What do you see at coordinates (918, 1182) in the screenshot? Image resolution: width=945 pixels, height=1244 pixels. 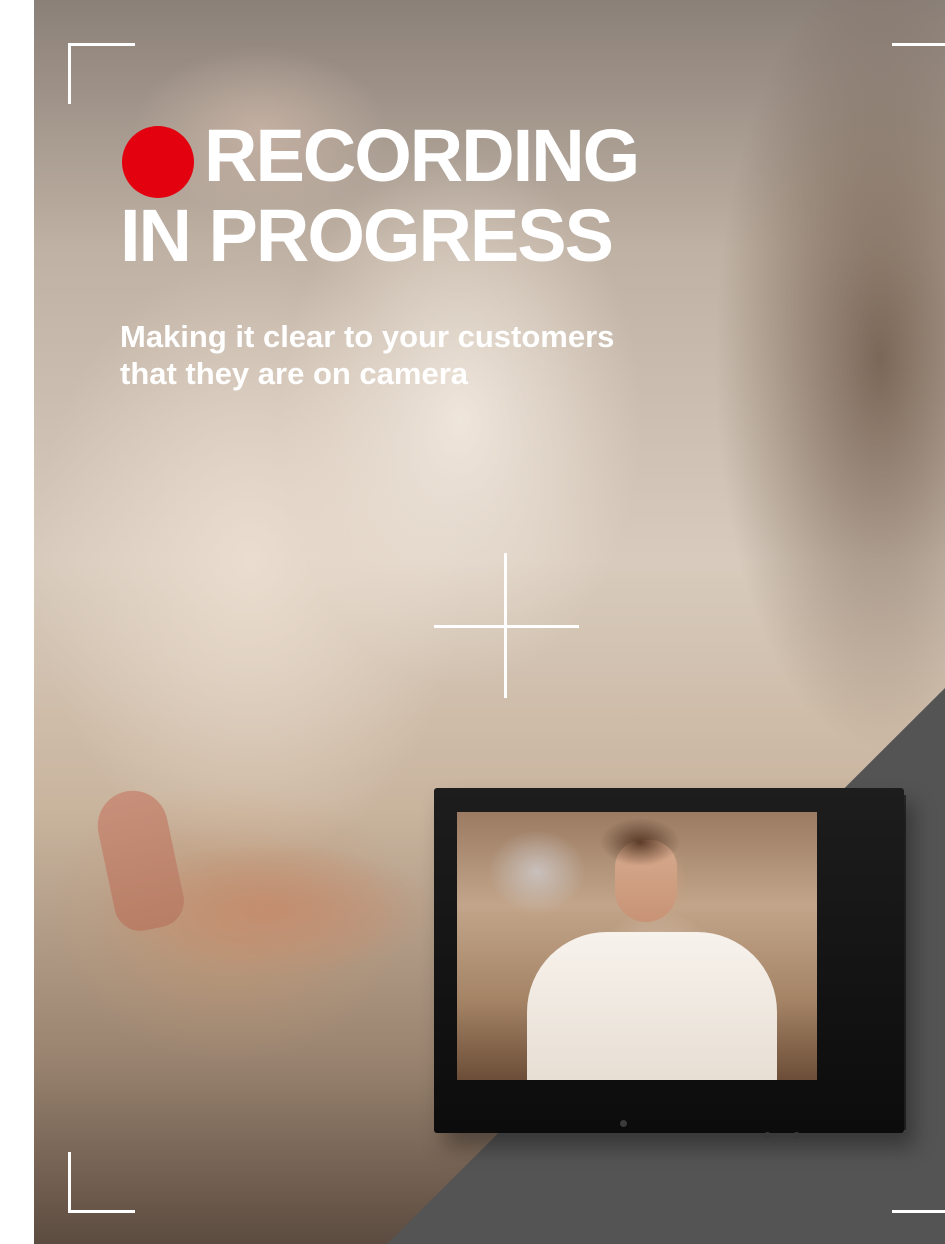 I see `viewfinder-corner-bottom-right-icon` at bounding box center [918, 1182].